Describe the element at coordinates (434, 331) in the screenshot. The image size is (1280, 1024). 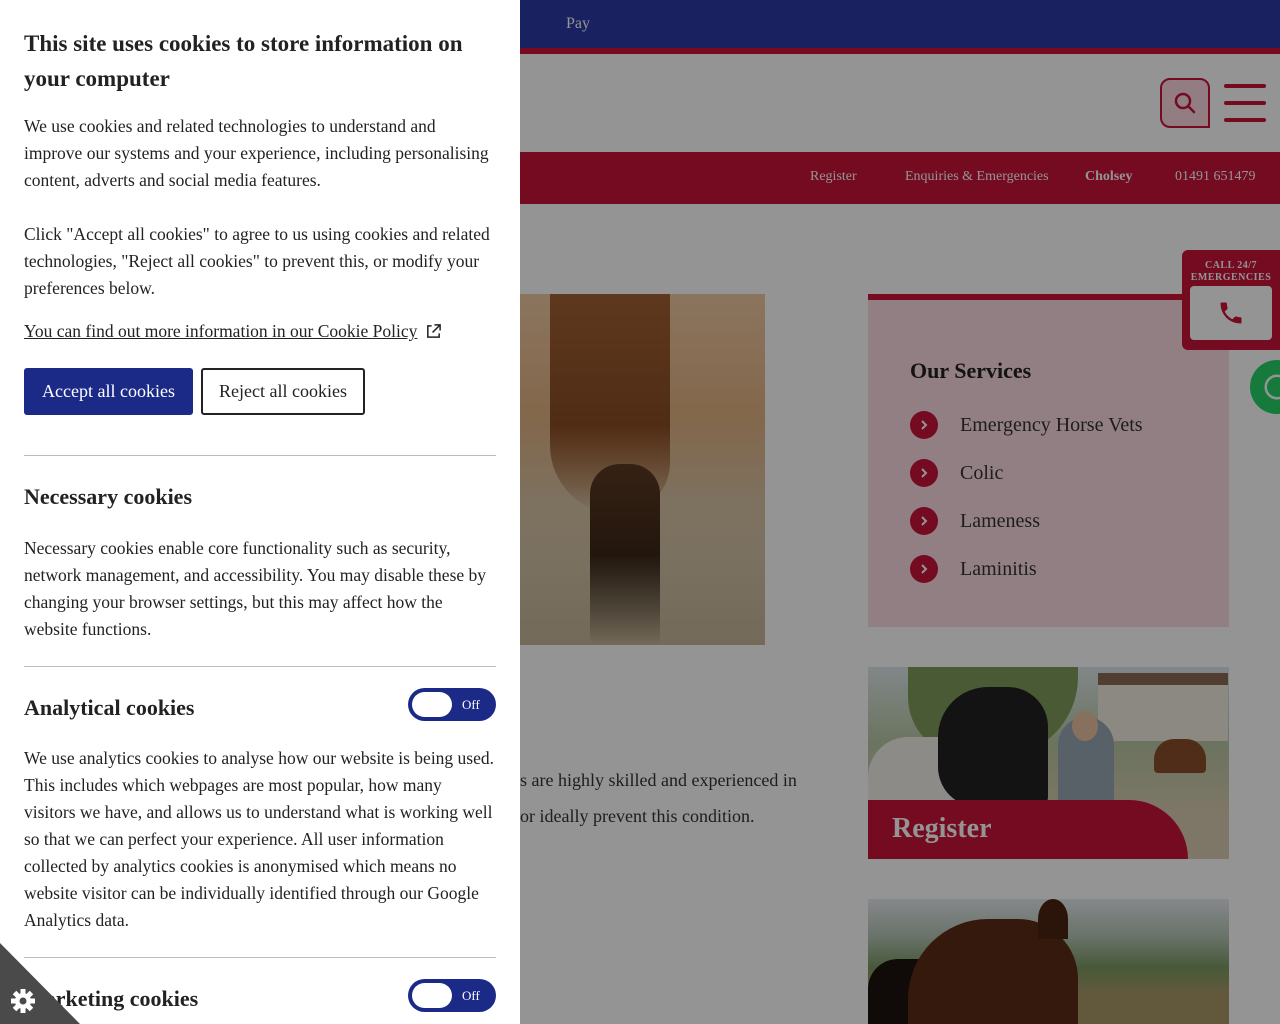
I see `external-link-icon` at that location.